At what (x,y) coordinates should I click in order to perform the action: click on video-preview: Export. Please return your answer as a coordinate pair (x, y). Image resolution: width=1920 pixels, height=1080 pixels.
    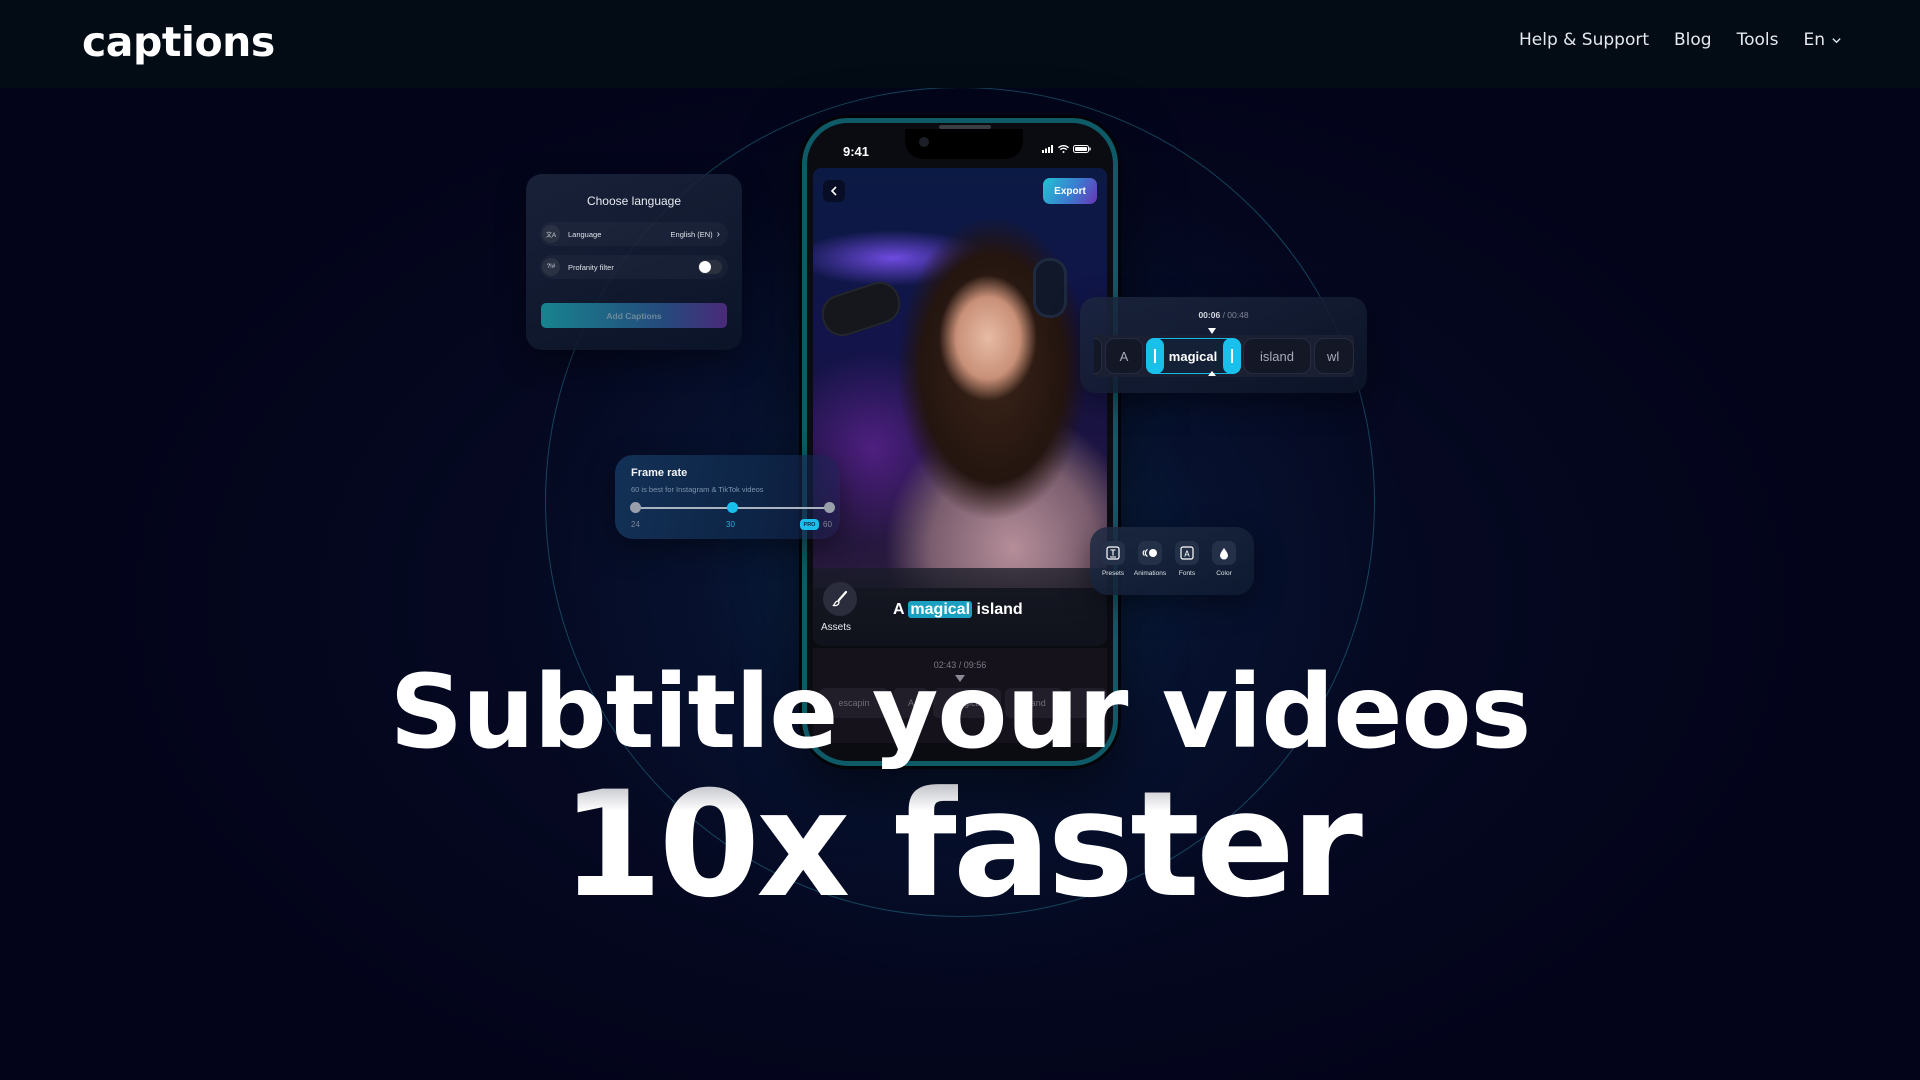
    Looking at the image, I should click on (960, 378).